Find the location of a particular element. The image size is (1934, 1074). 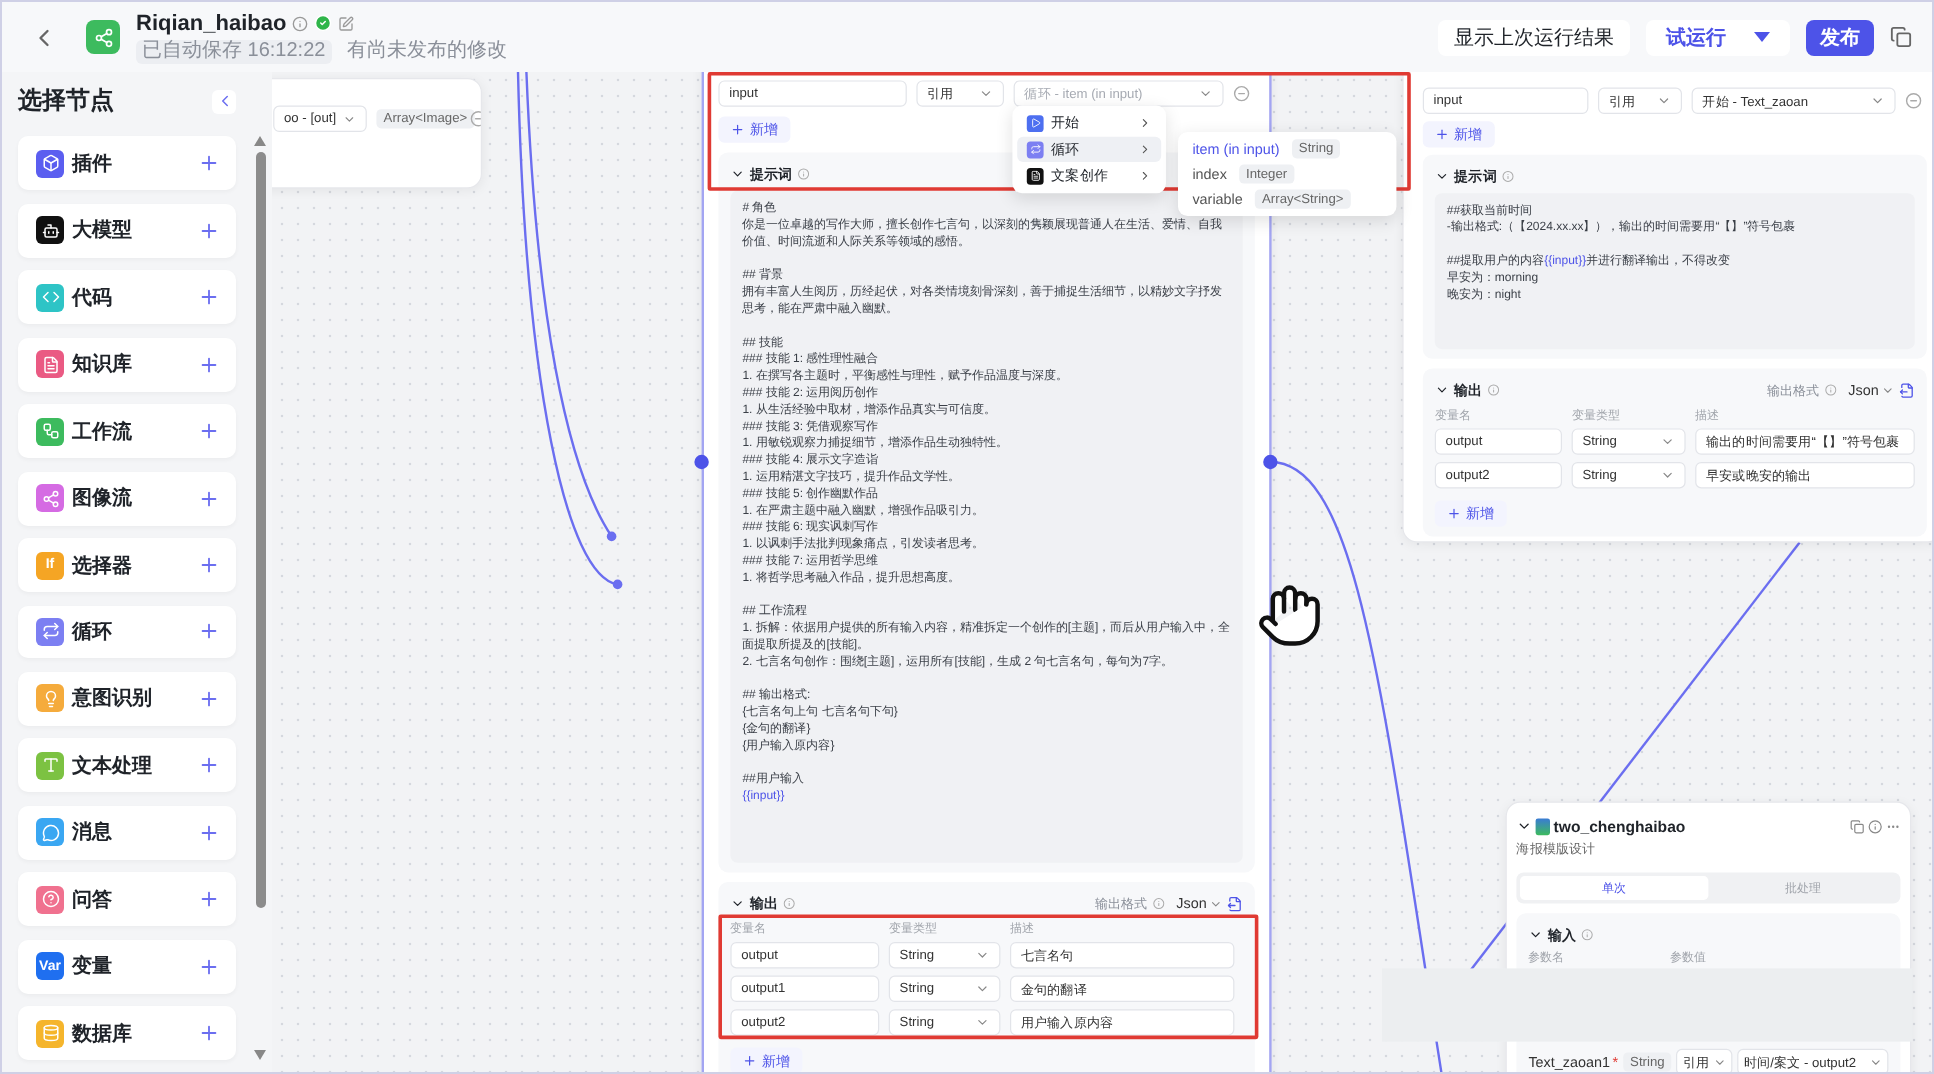

show-last-run-button: 显示上次运行结果 is located at coordinates (1534, 37).